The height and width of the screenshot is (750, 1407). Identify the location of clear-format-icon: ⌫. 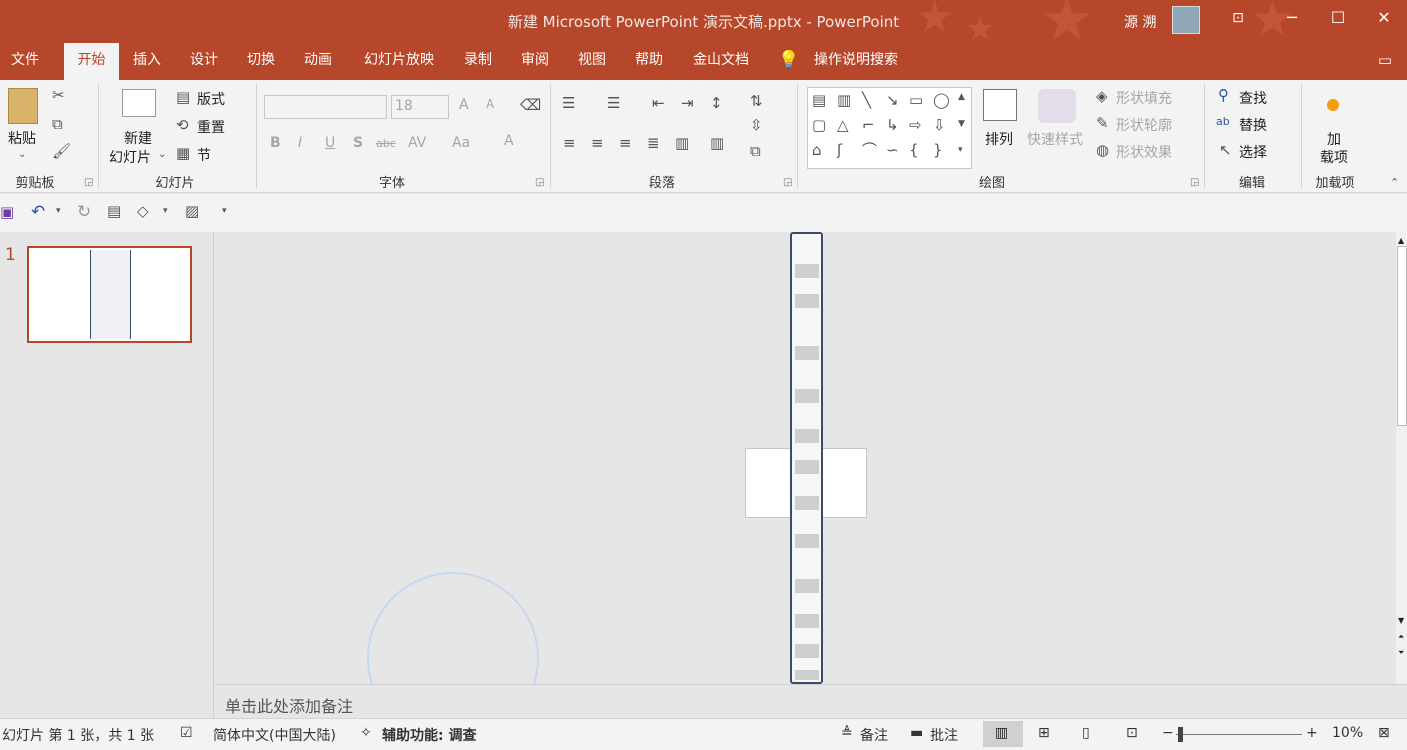
(530, 105).